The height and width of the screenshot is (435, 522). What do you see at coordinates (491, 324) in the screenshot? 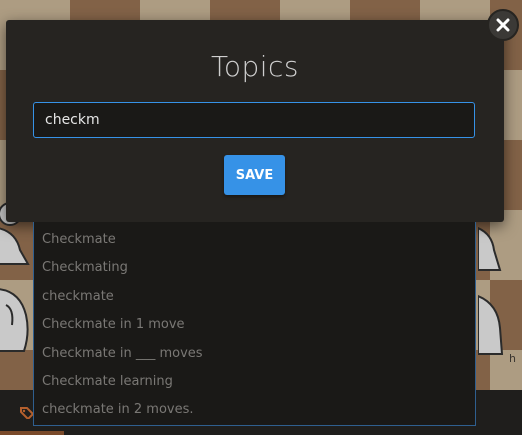
I see `white-rook-piece-right` at bounding box center [491, 324].